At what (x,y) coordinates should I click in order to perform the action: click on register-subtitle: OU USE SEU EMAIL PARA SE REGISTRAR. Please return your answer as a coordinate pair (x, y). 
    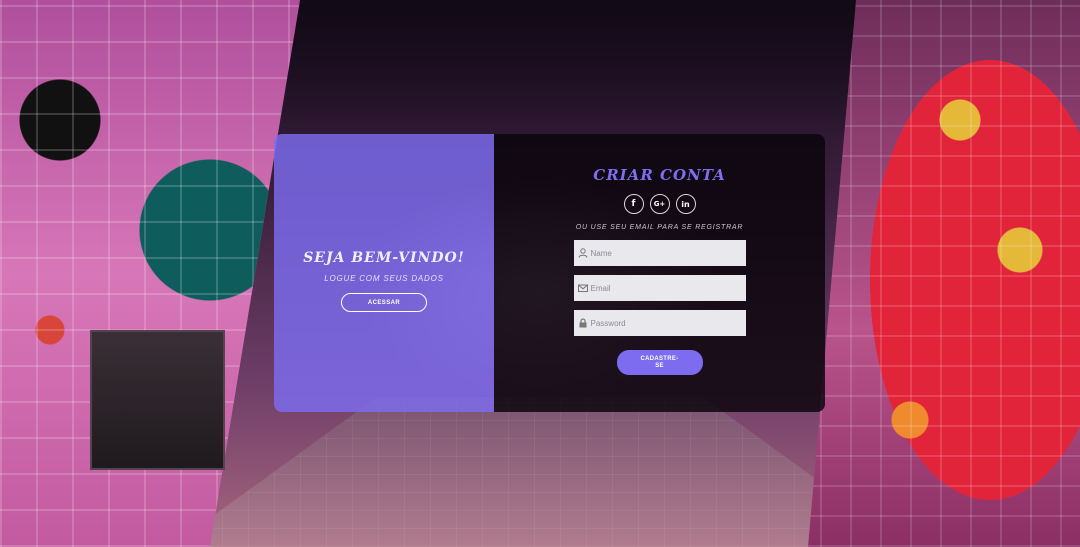
    Looking at the image, I should click on (659, 227).